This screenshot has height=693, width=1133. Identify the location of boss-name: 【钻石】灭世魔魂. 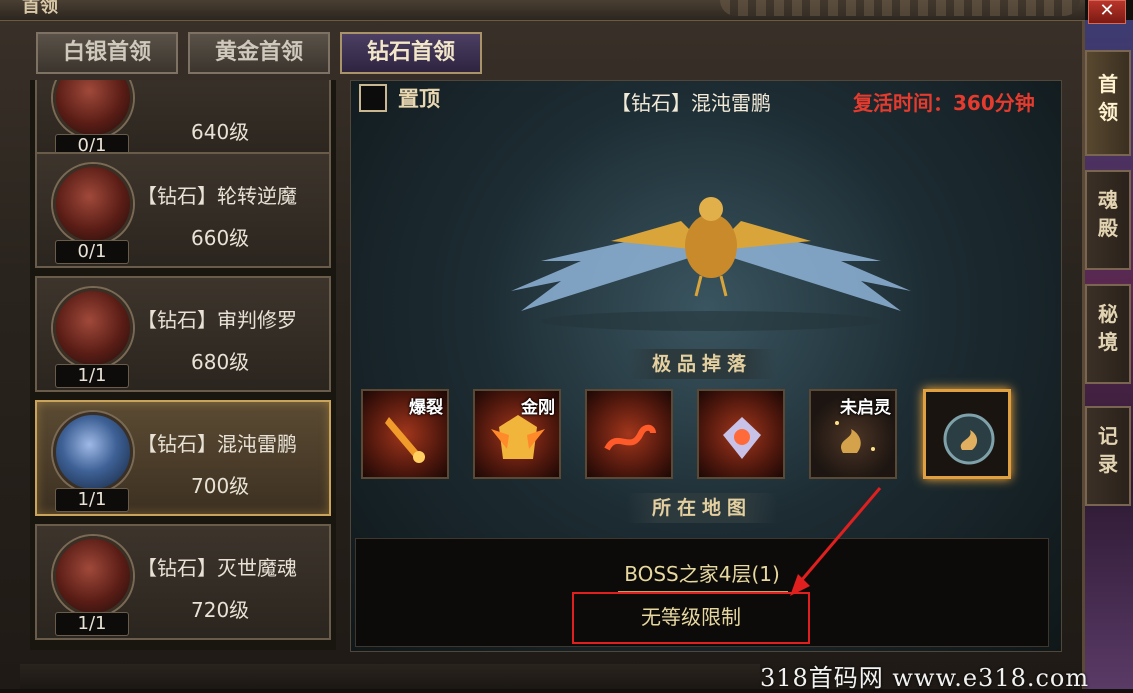
(217, 568).